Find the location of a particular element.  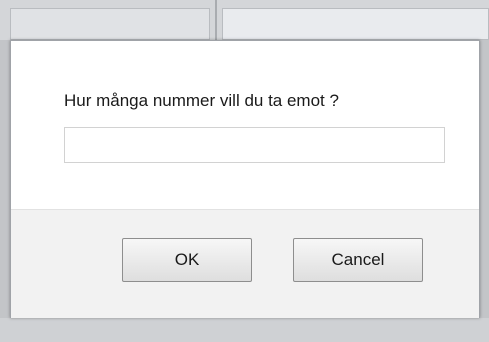

answer-input is located at coordinates (254, 145).